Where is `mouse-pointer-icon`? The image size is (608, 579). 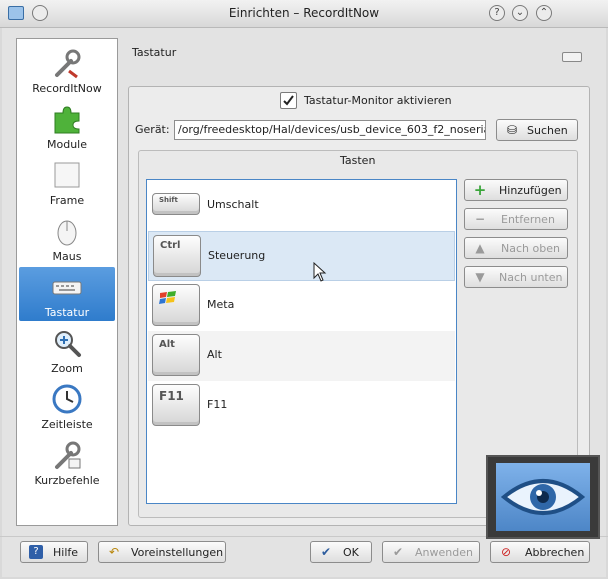
mouse-pointer-icon is located at coordinates (320, 272).